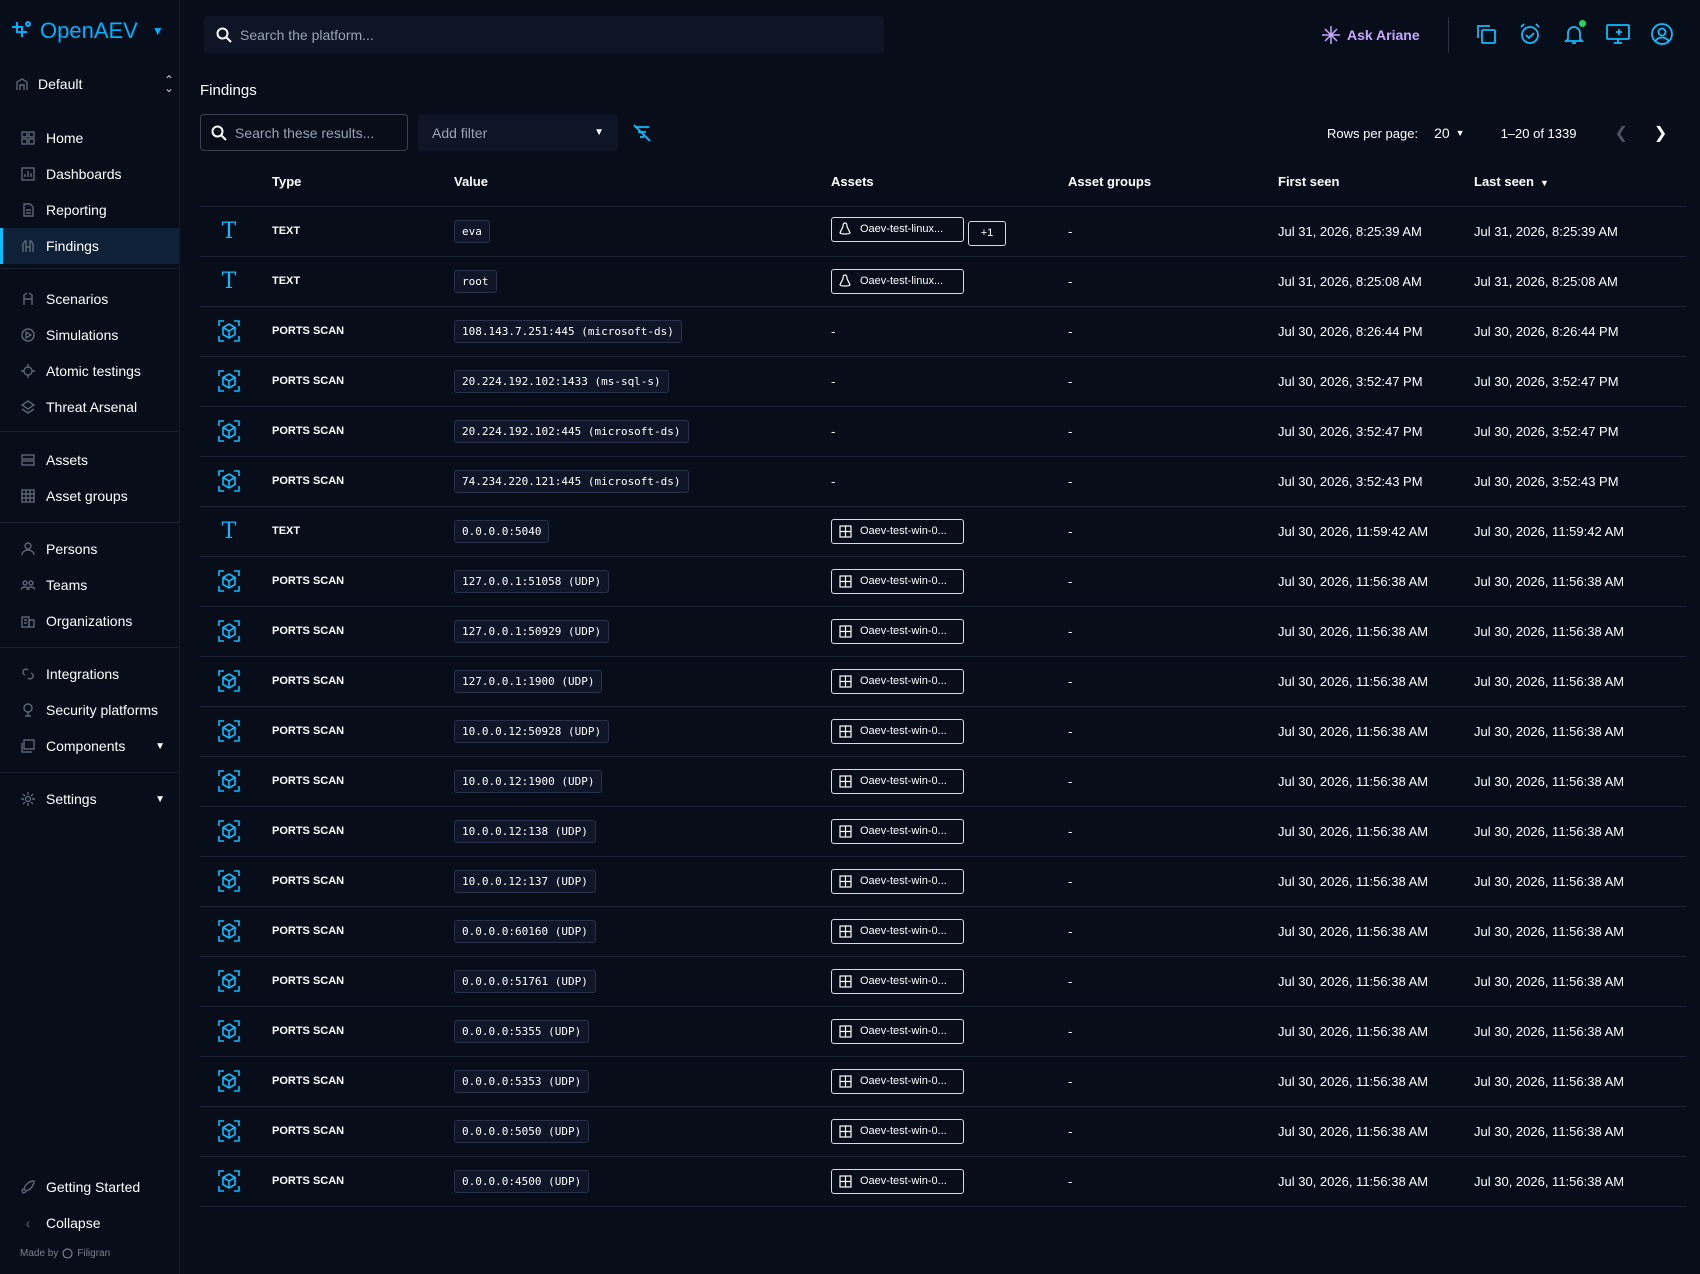 Image resolution: width=1700 pixels, height=1274 pixels. What do you see at coordinates (1376, 531) in the screenshot?
I see `first-seen-cell: Jul 30, 2026, 11:59:42 AM` at bounding box center [1376, 531].